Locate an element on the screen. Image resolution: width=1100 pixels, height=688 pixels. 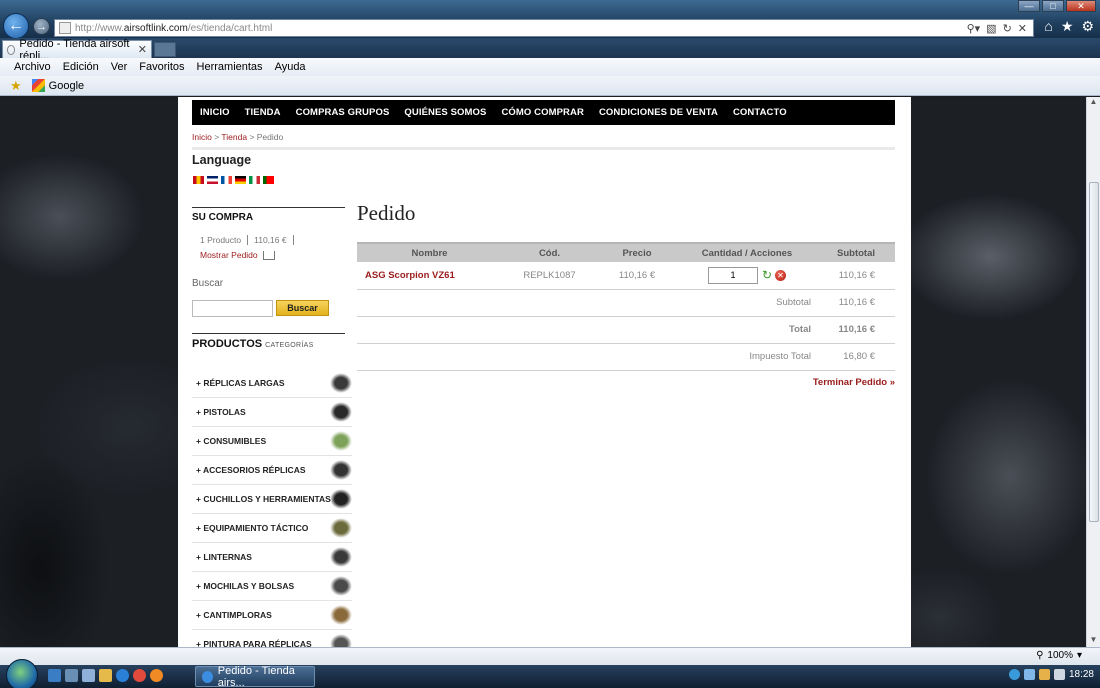
category-item: + RÉPLICAS LARGAS is located at coordinates (272, 383).